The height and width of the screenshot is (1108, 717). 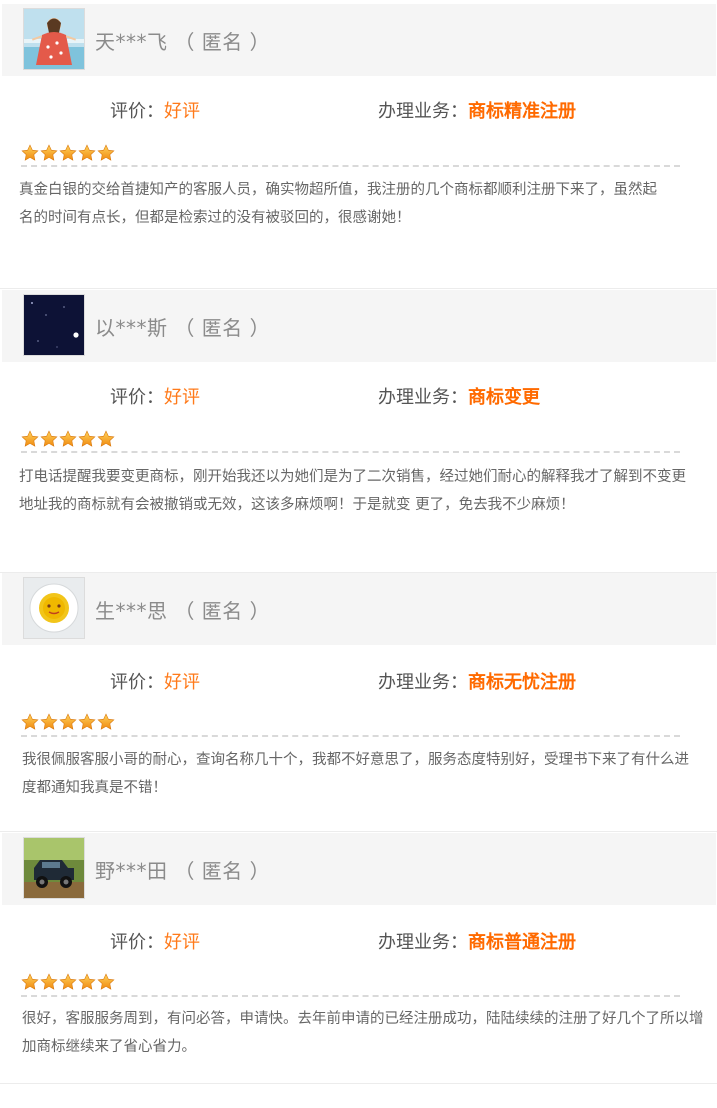 I want to click on review-header: 生***思 （ 匿名 ）, so click(x=359, y=609).